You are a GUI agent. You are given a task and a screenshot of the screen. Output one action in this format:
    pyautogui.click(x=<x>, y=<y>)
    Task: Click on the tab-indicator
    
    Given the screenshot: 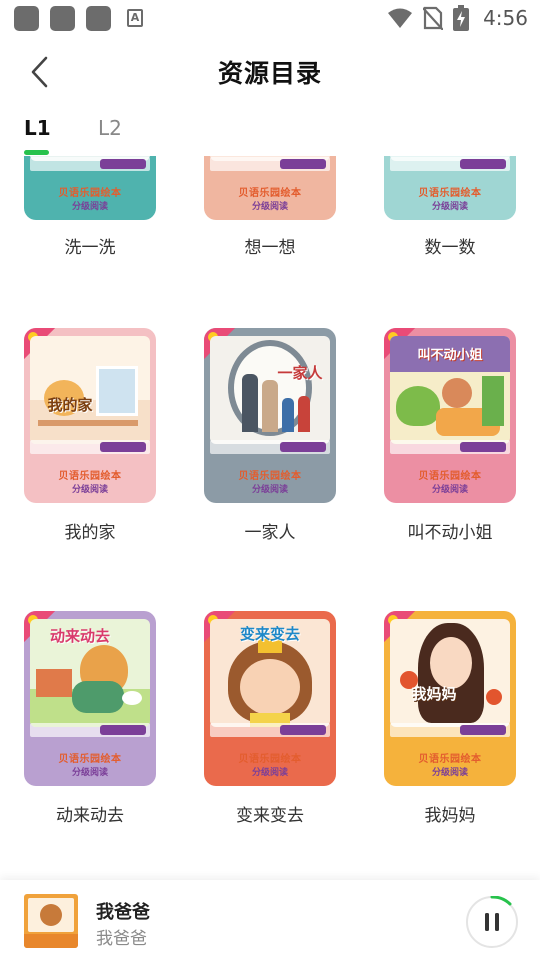 What is the action you would take?
    pyautogui.click(x=36, y=152)
    